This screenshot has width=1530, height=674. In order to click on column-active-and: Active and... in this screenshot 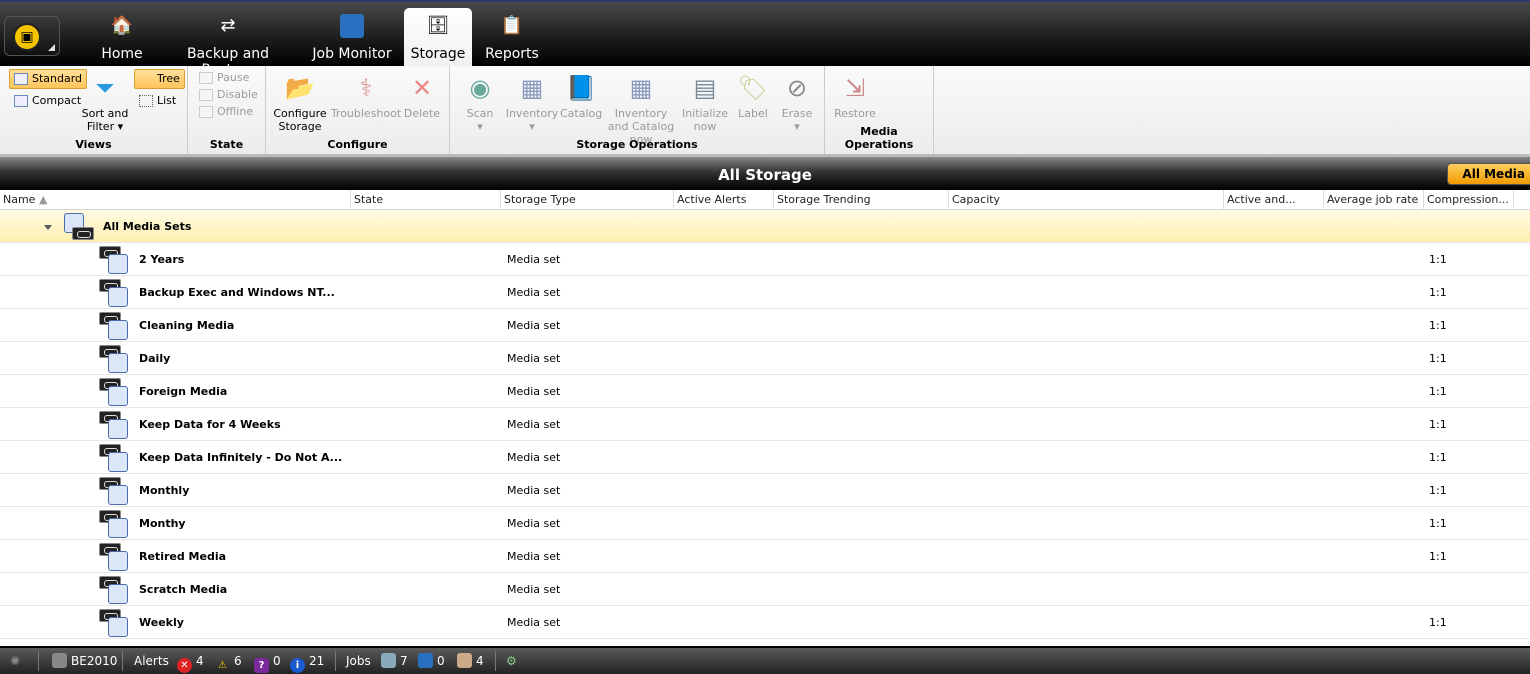, I will do `click(1273, 199)`.